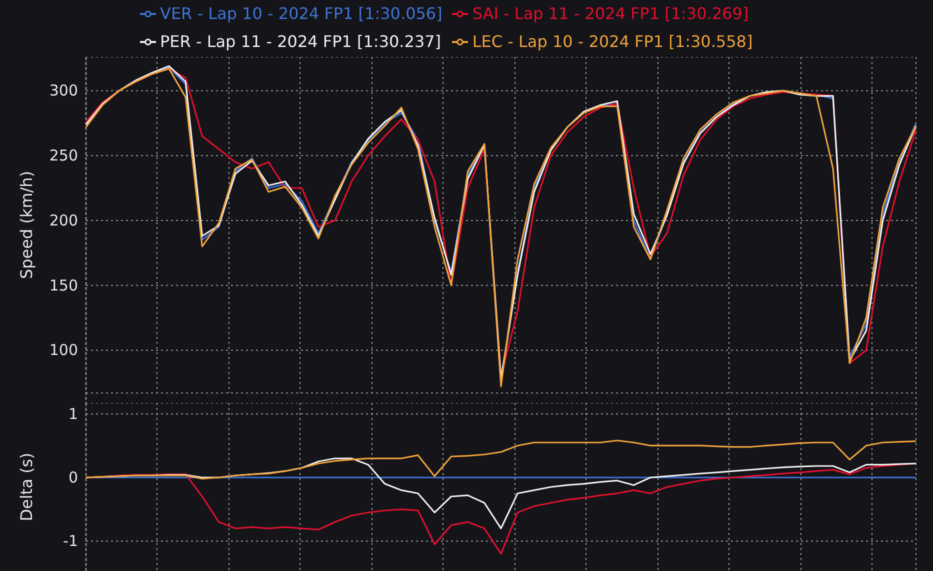 The image size is (933, 571). Describe the element at coordinates (63, 91) in the screenshot. I see `axis-tick-label: 300` at that location.